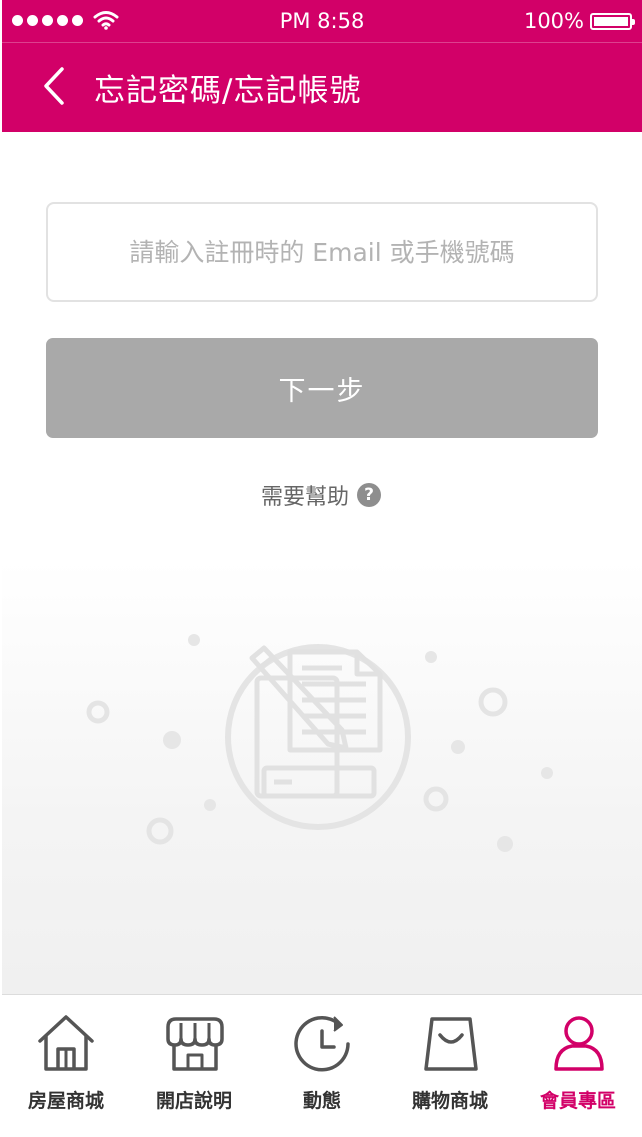 Image resolution: width=642 pixels, height=1137 pixels. I want to click on email-or-phone-input, so click(322, 252).